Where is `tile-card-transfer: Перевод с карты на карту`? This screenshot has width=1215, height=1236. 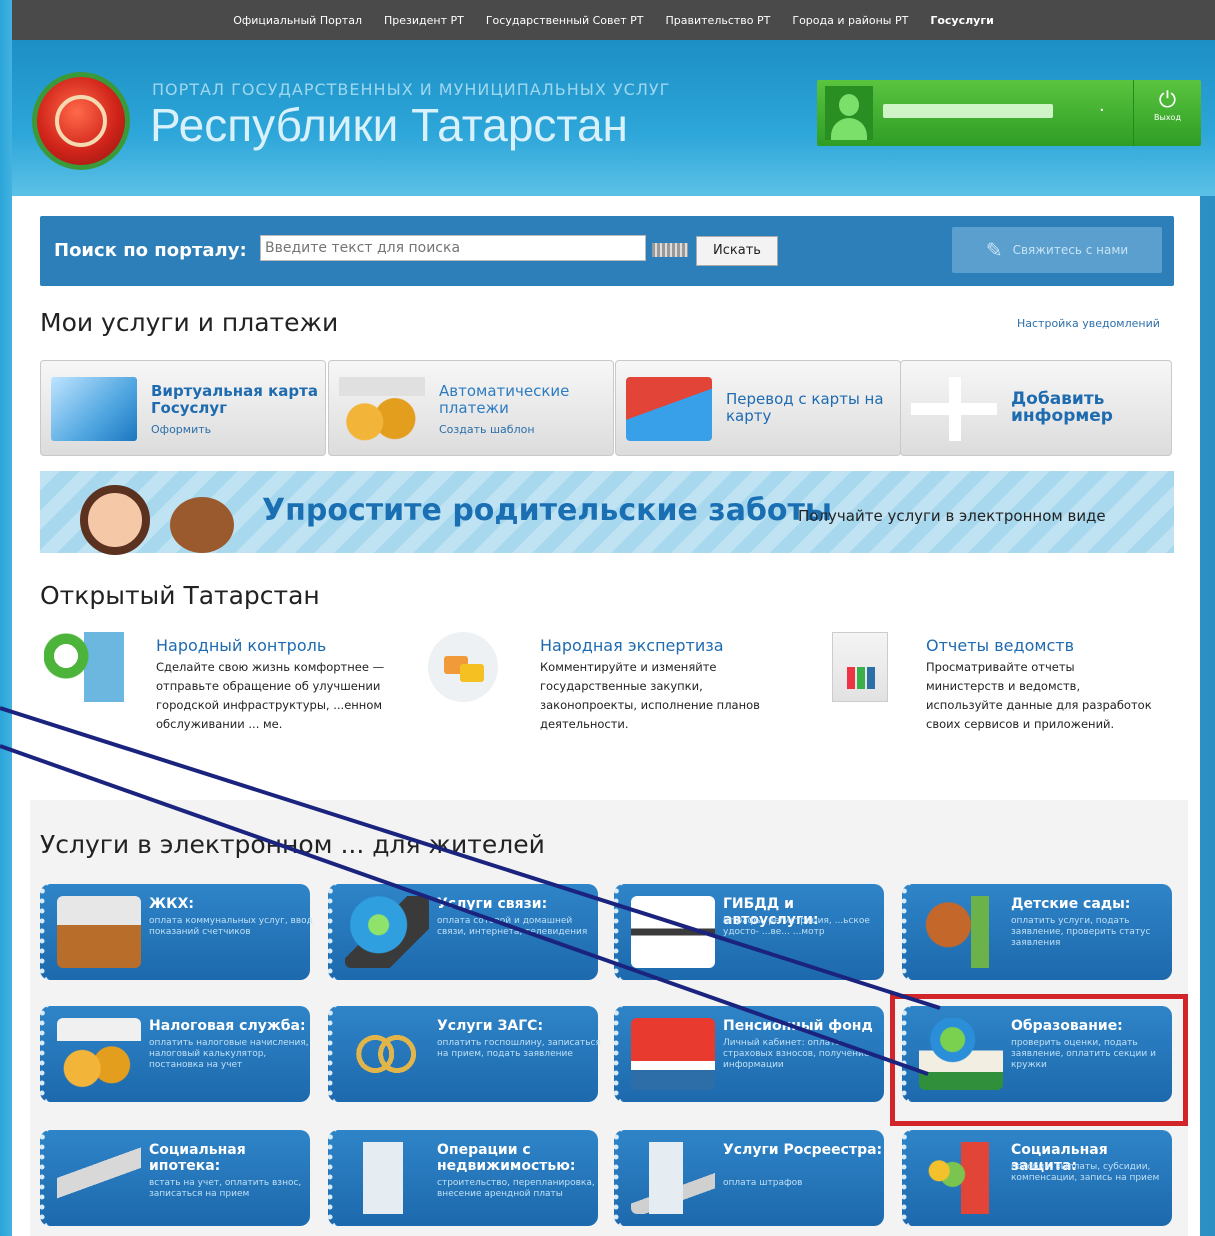 tile-card-transfer: Перевод с карты на карту is located at coordinates (758, 408).